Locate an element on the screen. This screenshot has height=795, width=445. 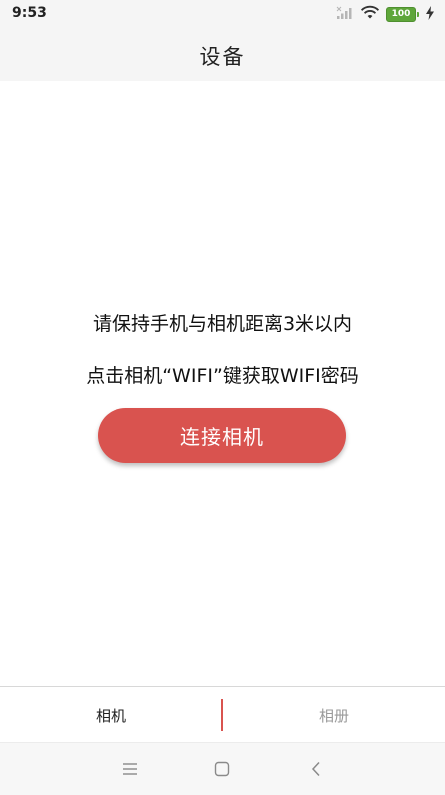
battery-icon: 100 is located at coordinates (402, 14).